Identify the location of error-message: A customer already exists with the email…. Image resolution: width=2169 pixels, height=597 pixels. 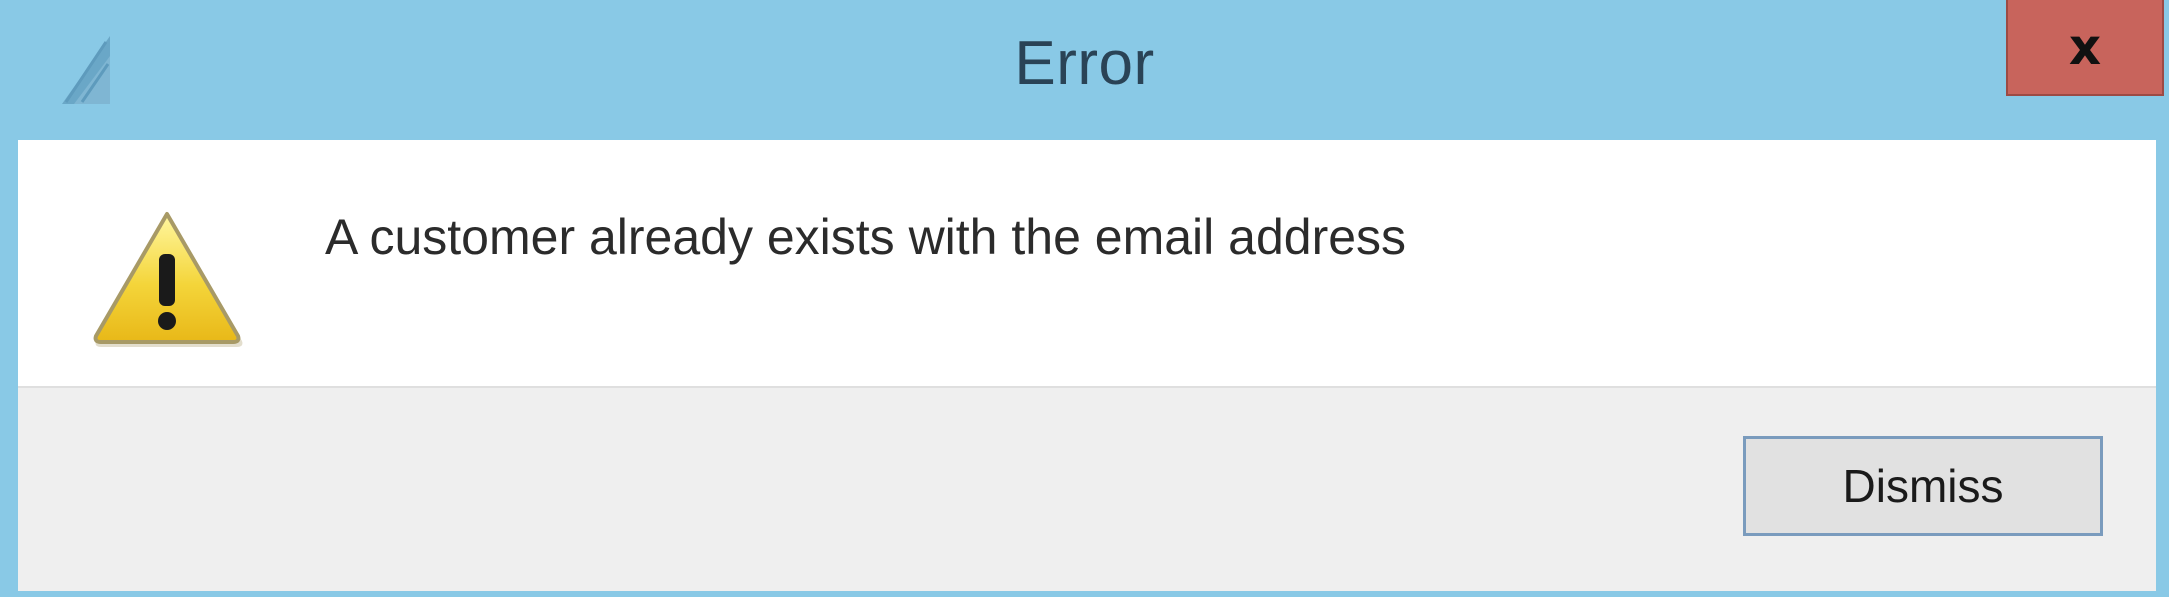
(866, 237).